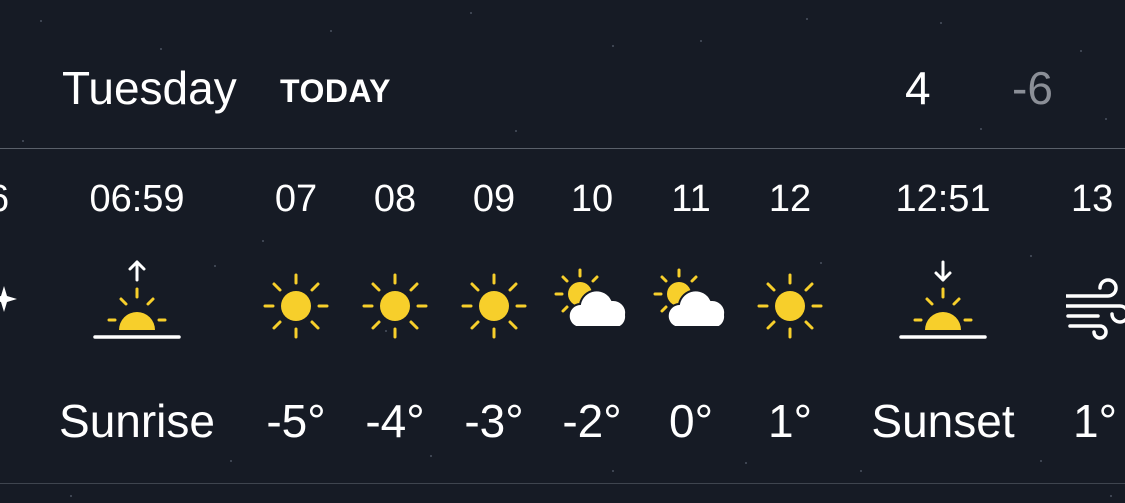  What do you see at coordinates (137, 251) in the screenshot?
I see `hour-item-sunrise: 06:59 Sunrise` at bounding box center [137, 251].